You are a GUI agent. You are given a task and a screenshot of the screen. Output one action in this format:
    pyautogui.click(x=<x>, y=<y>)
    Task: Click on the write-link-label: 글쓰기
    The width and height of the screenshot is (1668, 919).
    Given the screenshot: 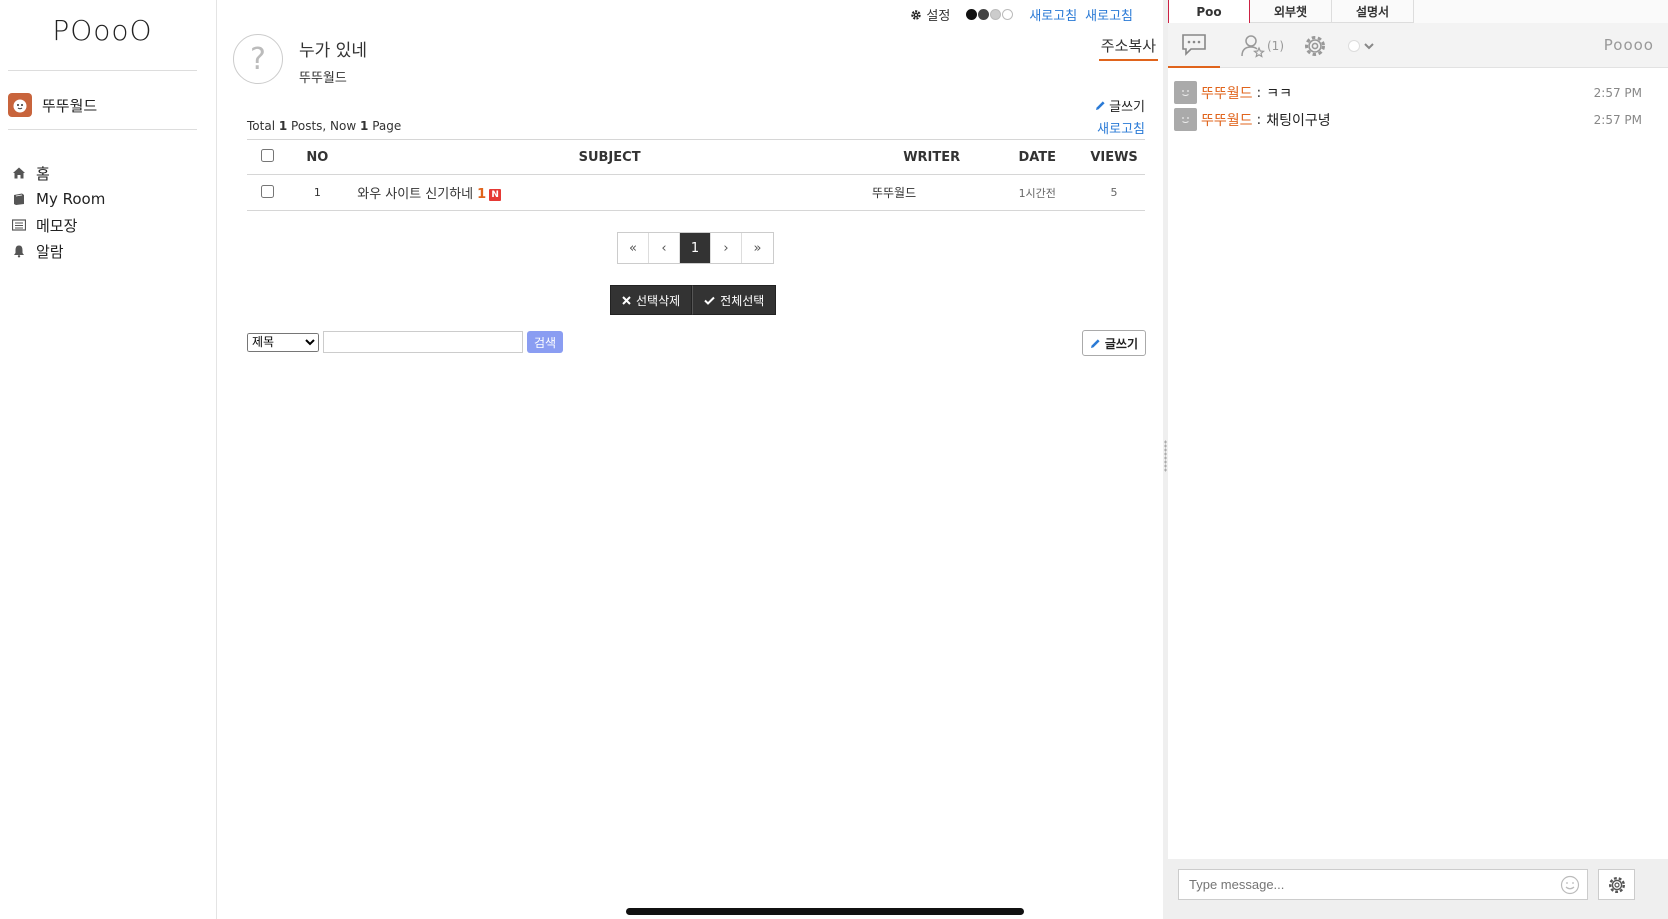 What is the action you would take?
    pyautogui.click(x=1127, y=107)
    